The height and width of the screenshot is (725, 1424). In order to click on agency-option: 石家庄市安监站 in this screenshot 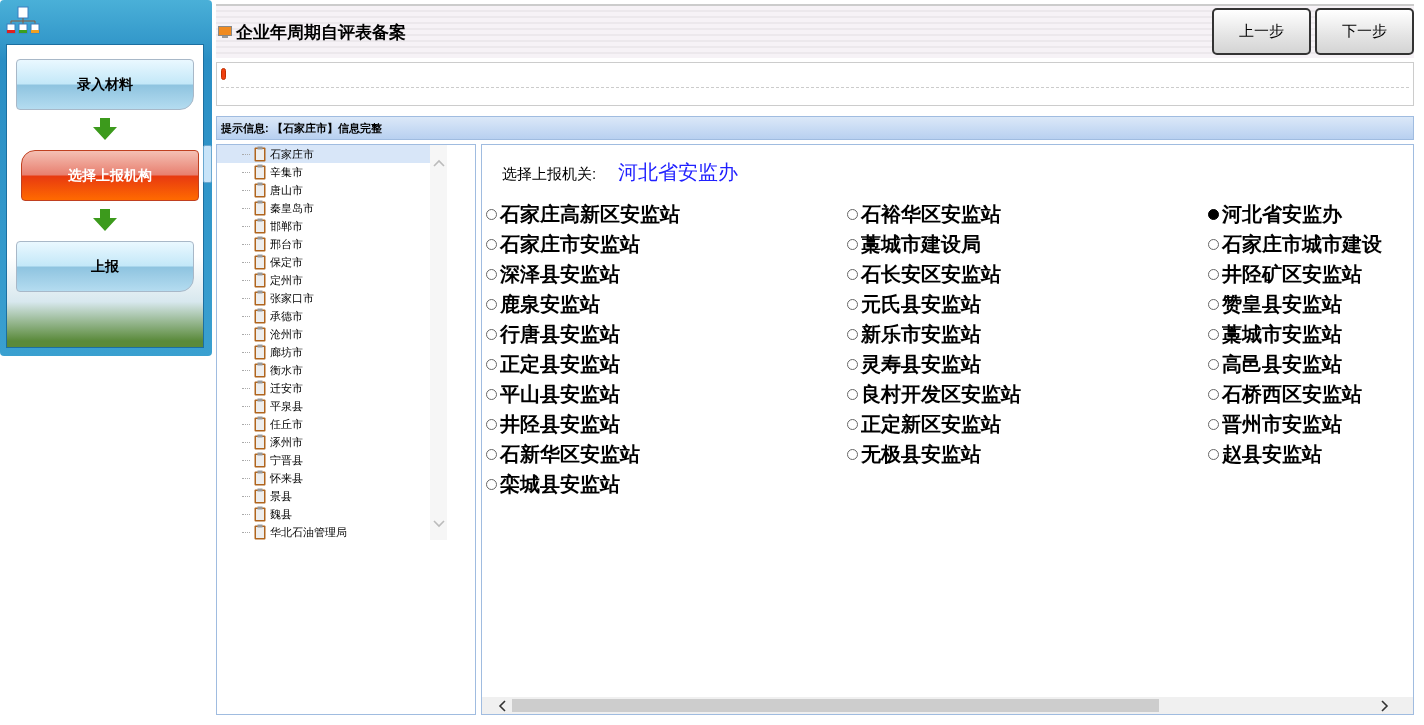, I will do `click(570, 244)`.